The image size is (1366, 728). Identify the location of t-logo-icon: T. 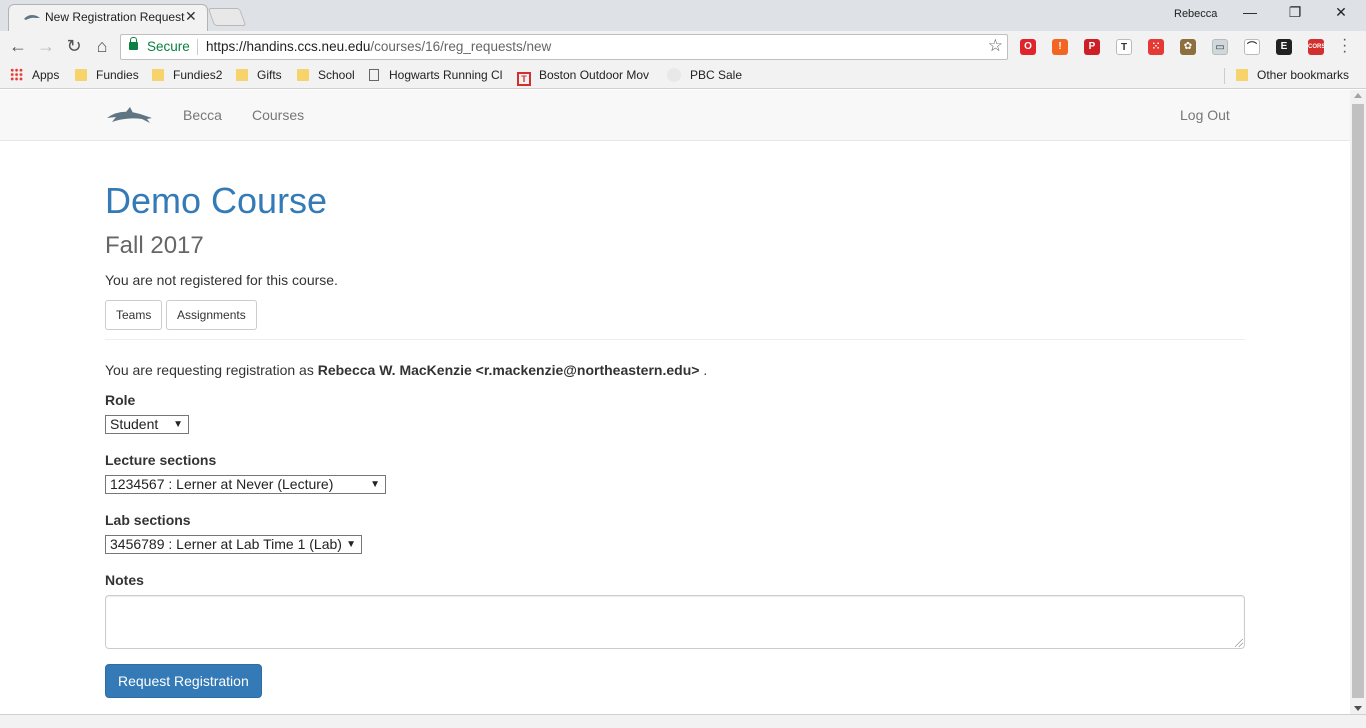
(524, 79).